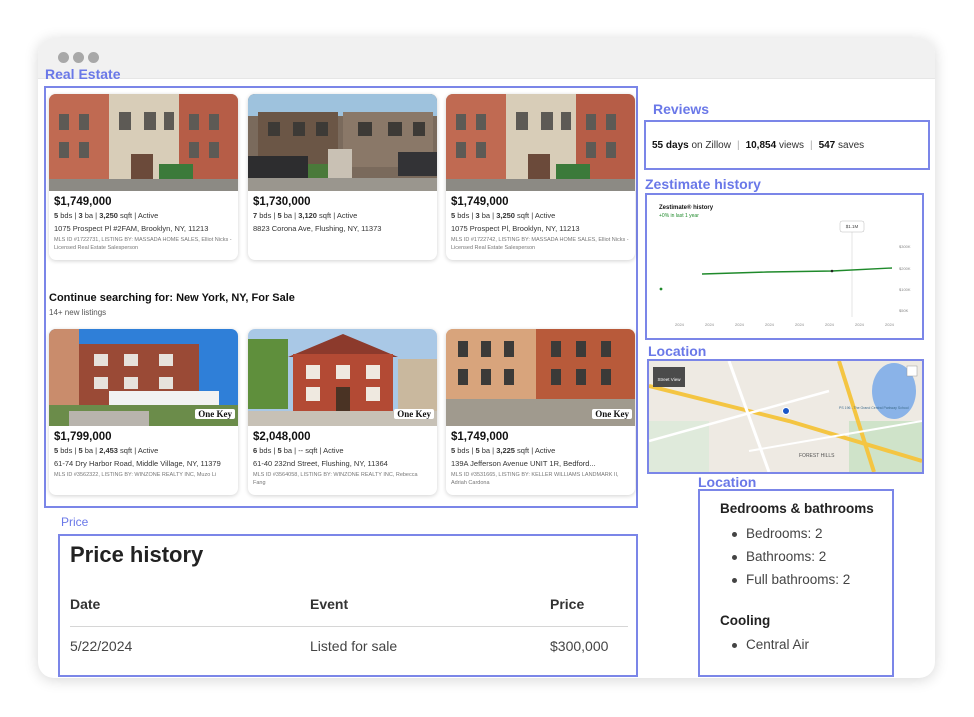  What do you see at coordinates (579, 646) in the screenshot?
I see `table-cell-price: $300,000` at bounding box center [579, 646].